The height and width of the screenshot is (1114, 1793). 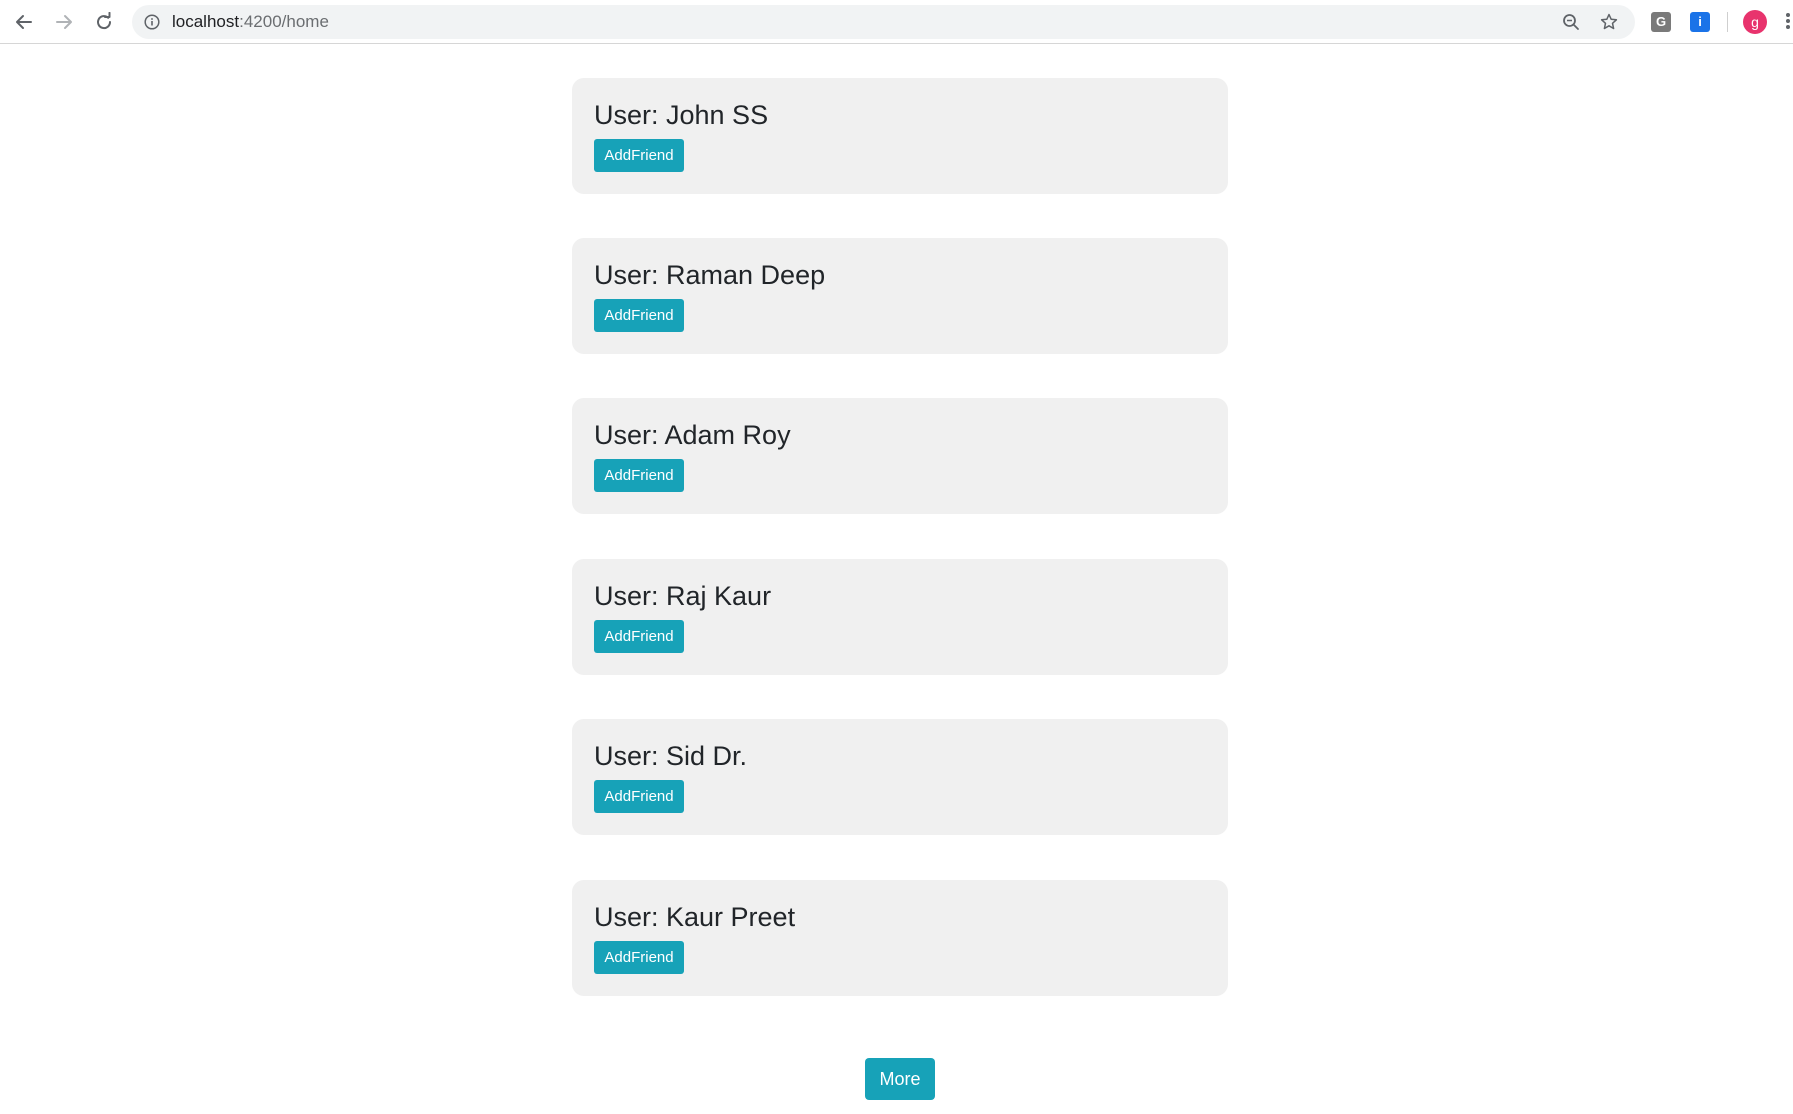 I want to click on user-card: User: Adam Roy AddFriend, so click(x=900, y=456).